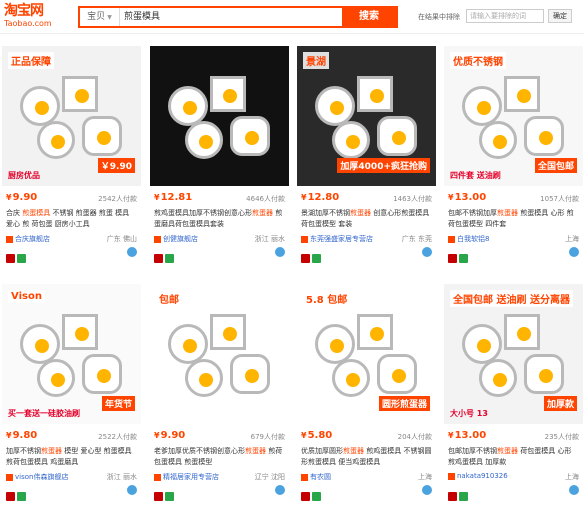 The width and height of the screenshot is (584, 505). Describe the element at coordinates (404, 403) in the screenshot. I see `image-label-mid: 圆形煎蛋器` at that location.